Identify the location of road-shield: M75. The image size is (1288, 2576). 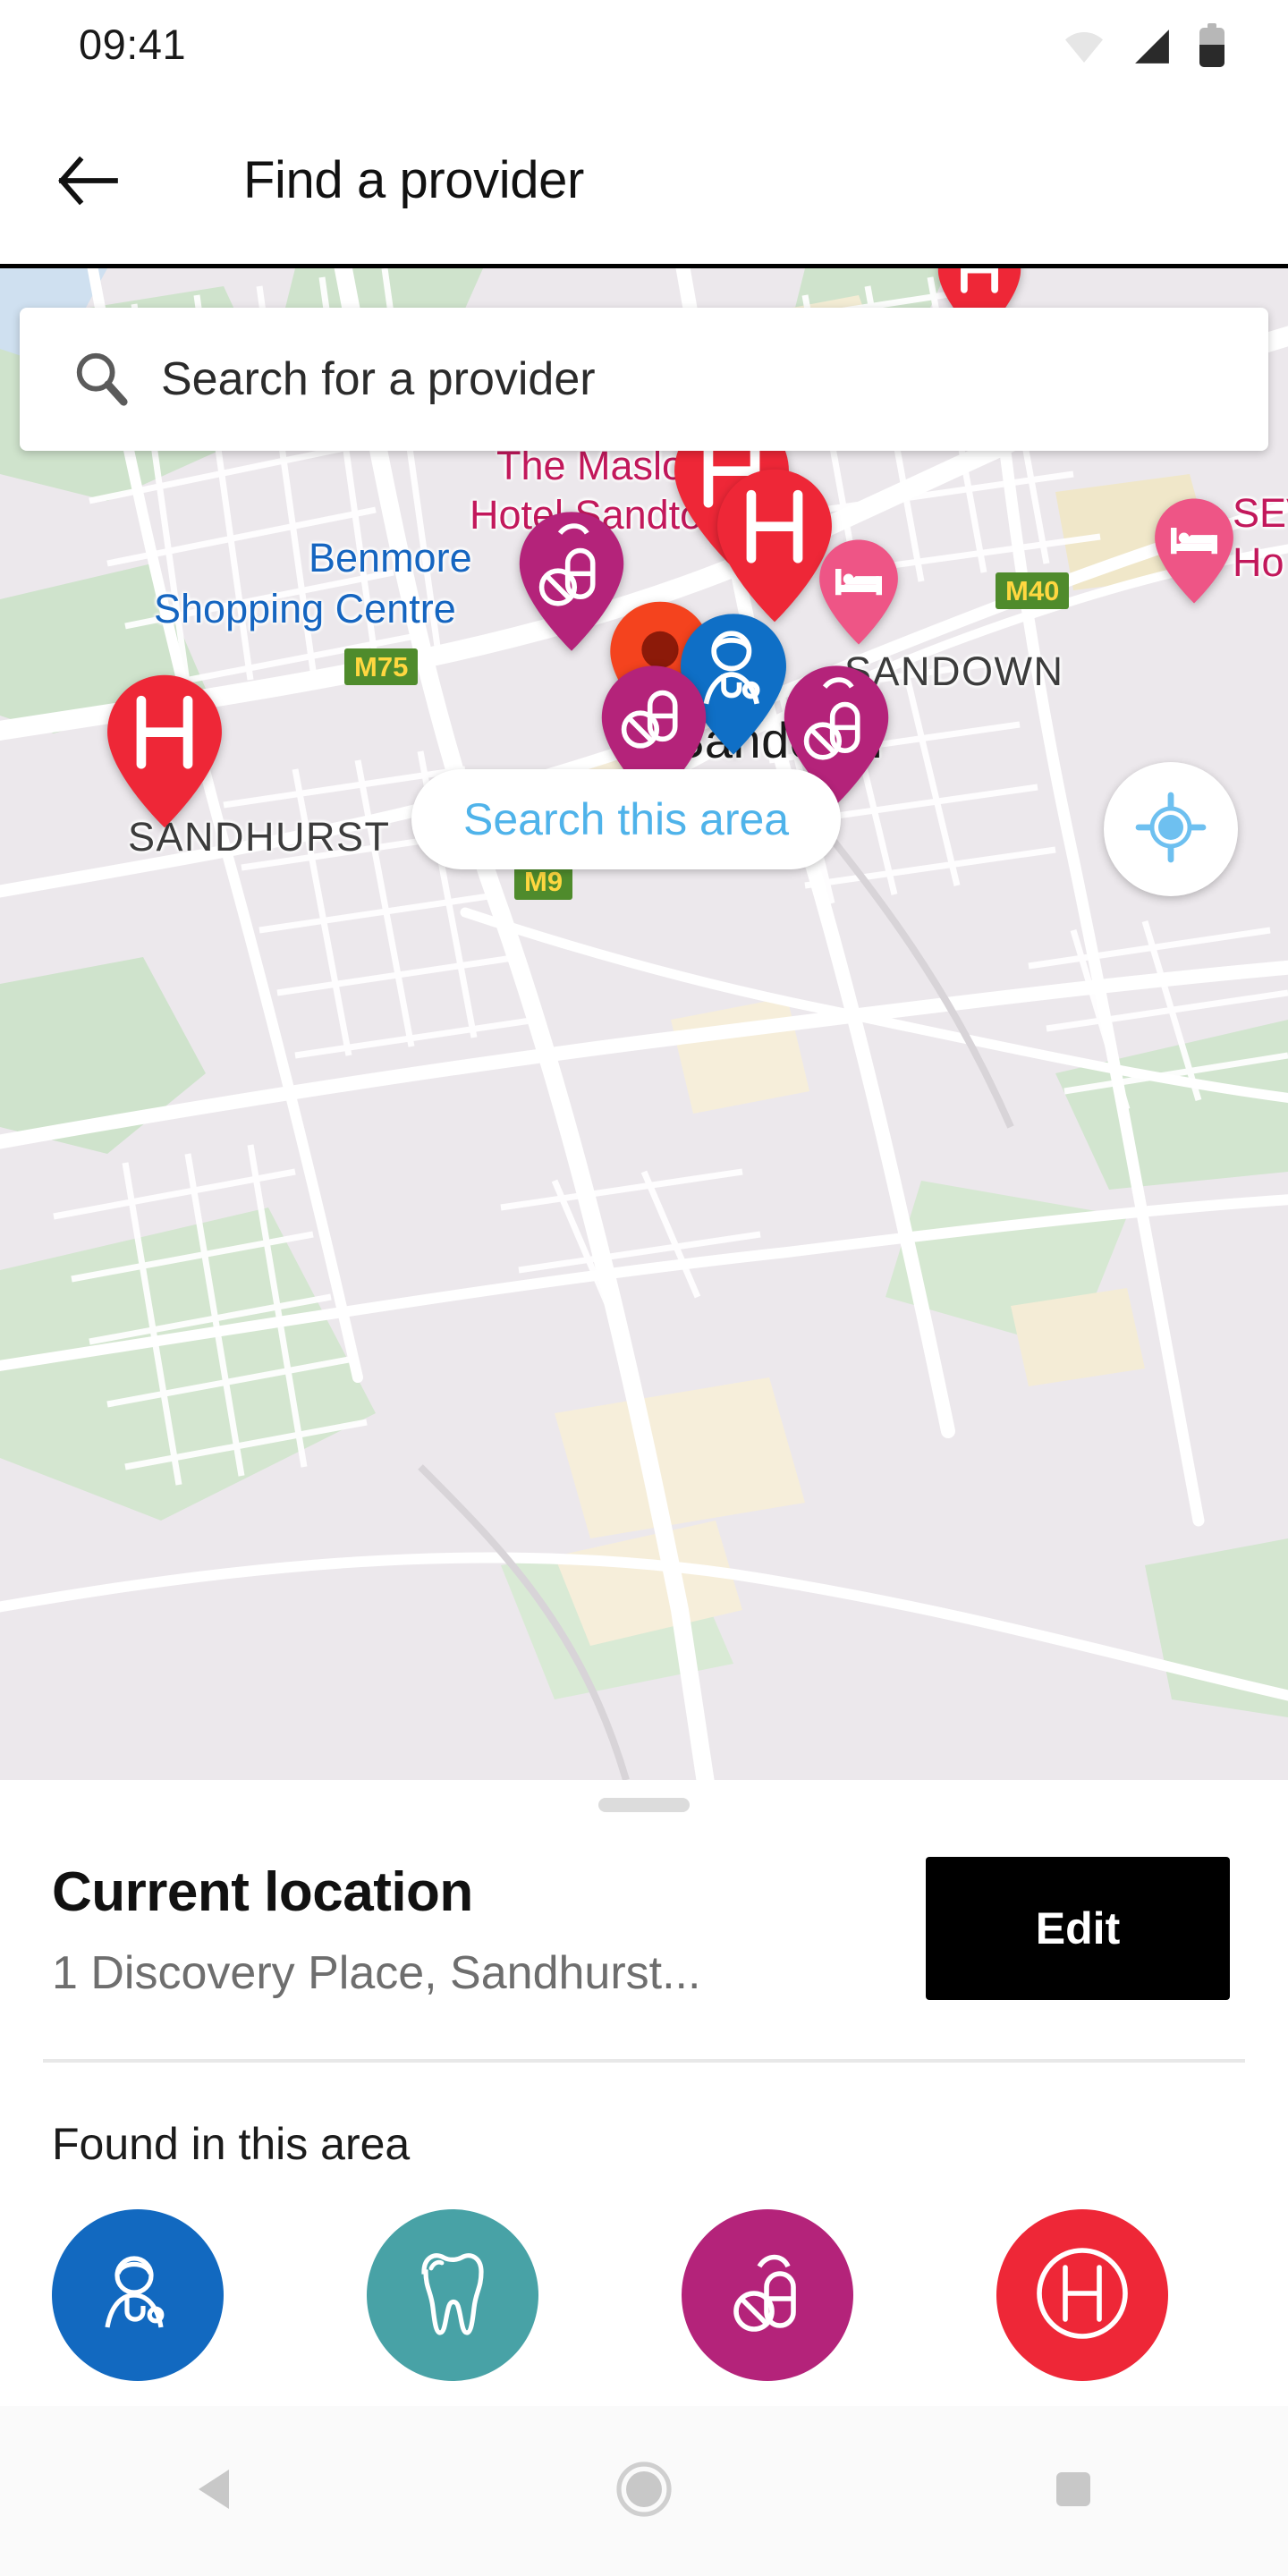
(381, 666).